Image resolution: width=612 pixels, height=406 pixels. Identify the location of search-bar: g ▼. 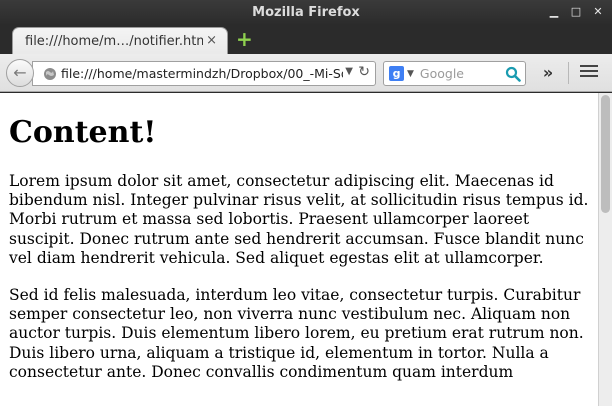
(454, 73).